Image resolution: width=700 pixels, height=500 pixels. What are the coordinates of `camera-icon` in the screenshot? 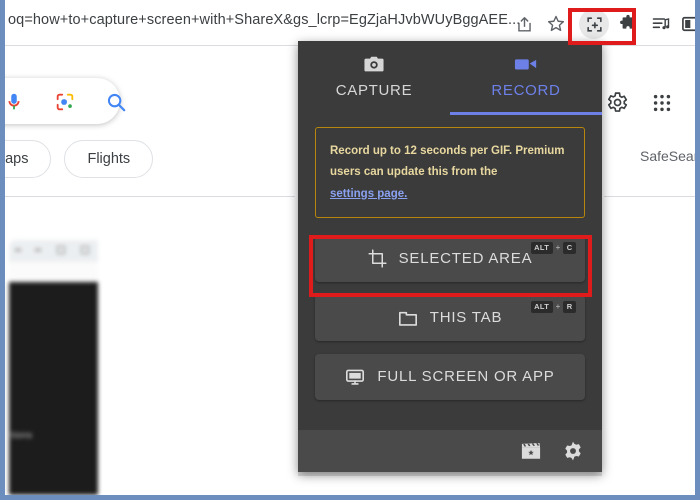 It's located at (374, 64).